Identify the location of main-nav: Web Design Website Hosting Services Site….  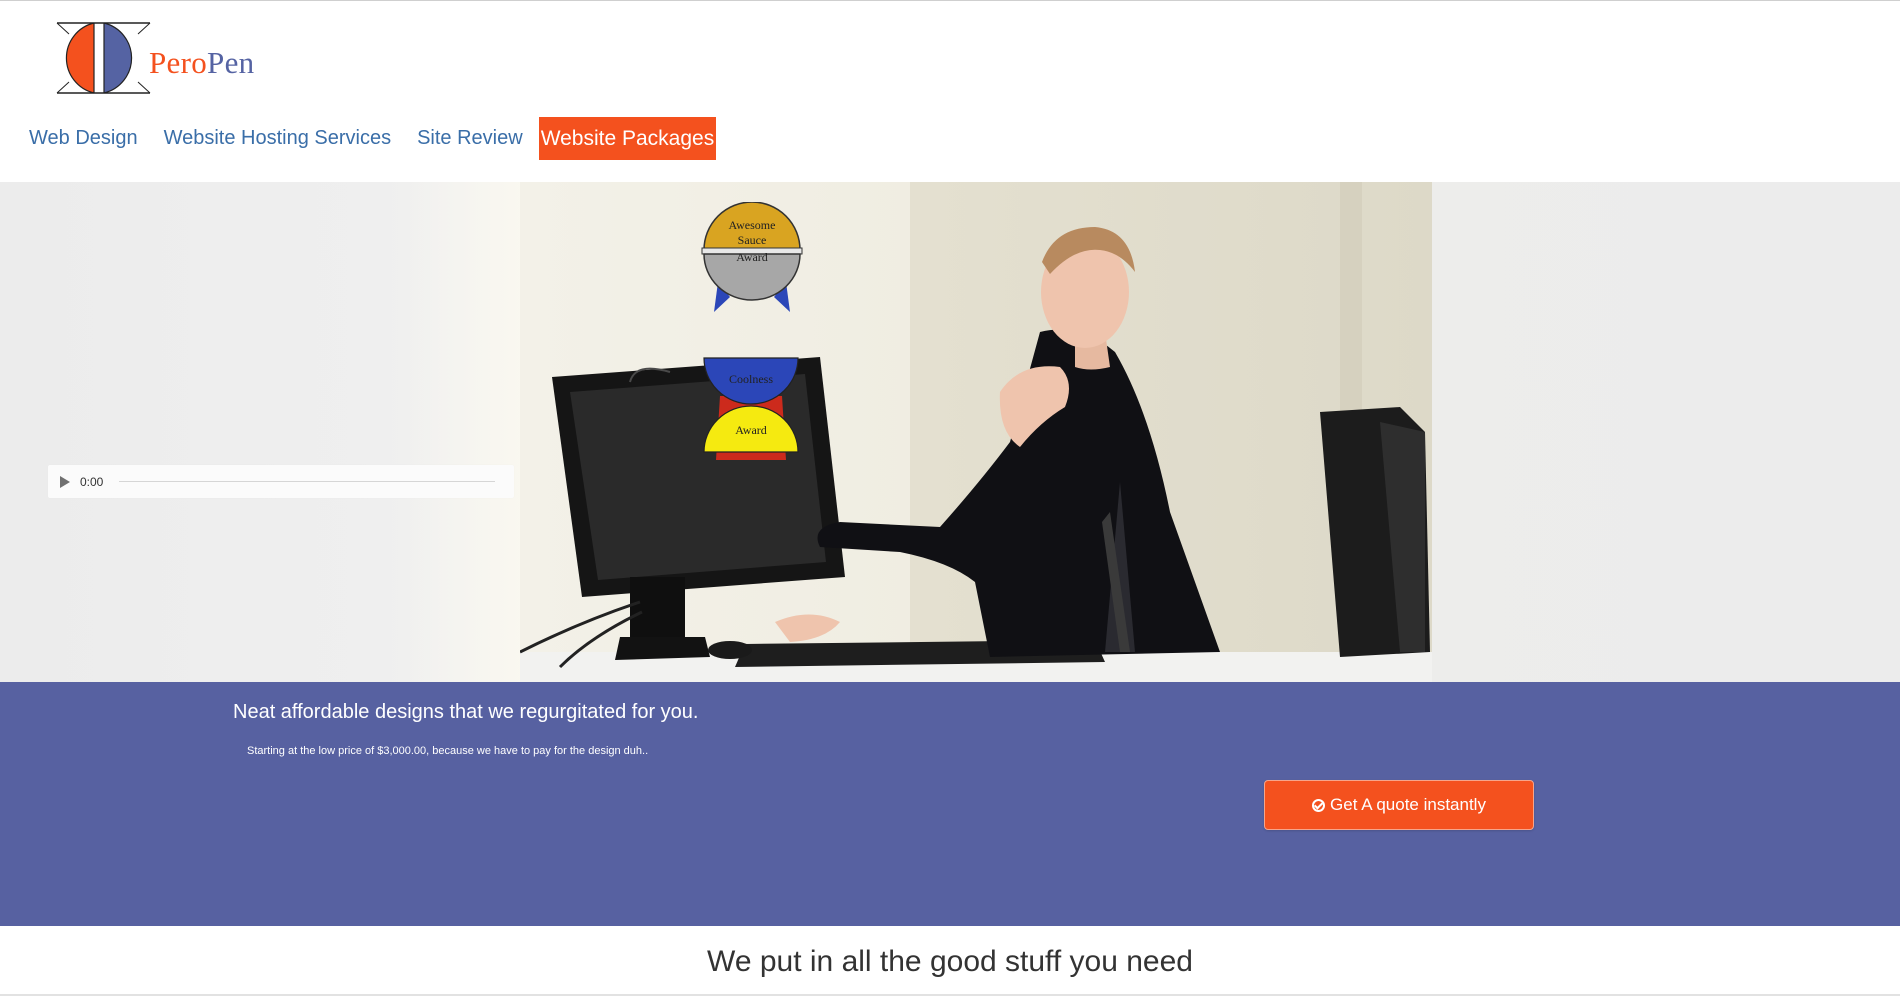
(367, 138).